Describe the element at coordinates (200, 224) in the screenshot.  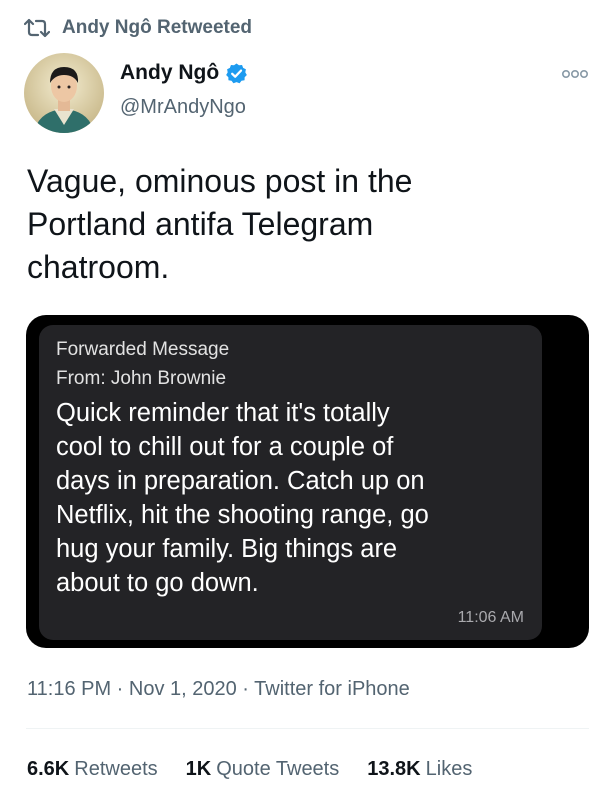
I see `tweet-text-line: Portland antifa Telegram` at that location.